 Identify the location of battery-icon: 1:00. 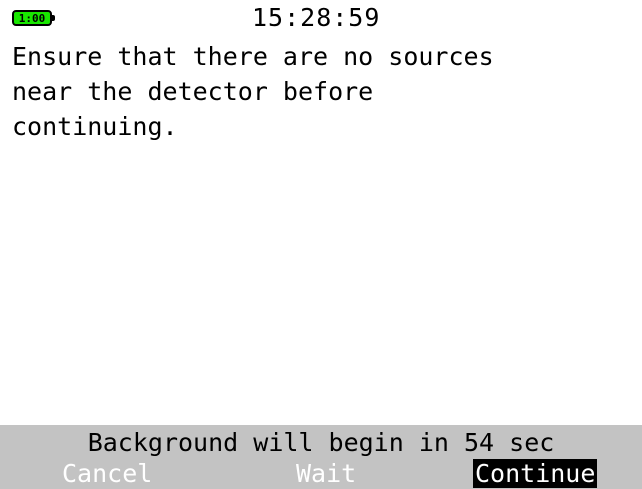
(33, 18).